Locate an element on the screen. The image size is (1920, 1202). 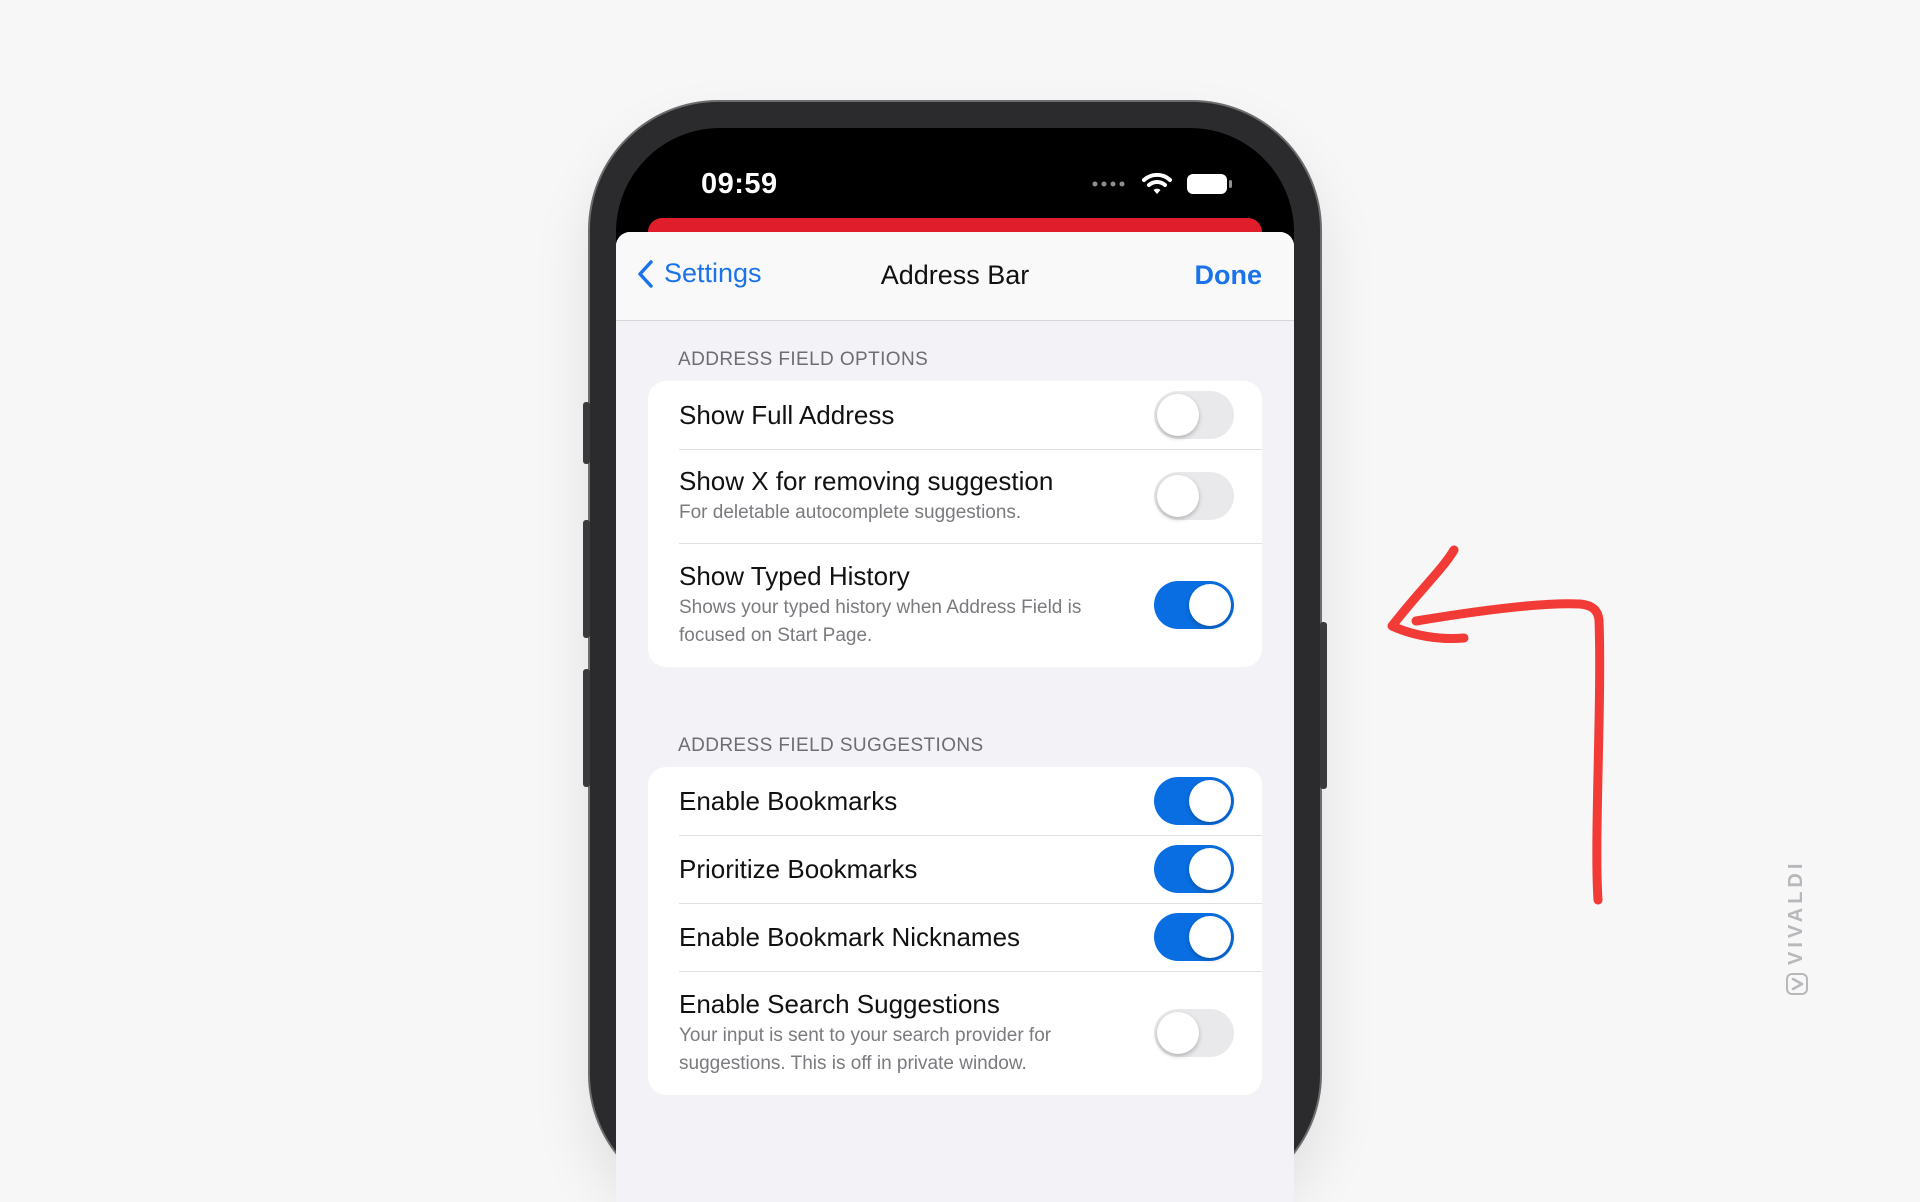
navigation-bar: Settings Address Bar Done is located at coordinates (955, 276).